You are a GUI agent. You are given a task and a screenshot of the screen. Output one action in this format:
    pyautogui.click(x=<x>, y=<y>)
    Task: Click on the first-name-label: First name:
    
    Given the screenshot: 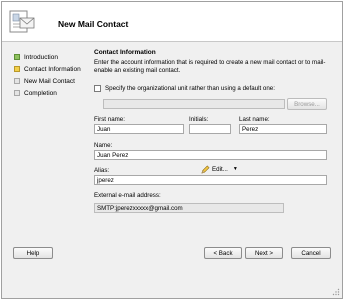 What is the action you would take?
    pyautogui.click(x=109, y=119)
    